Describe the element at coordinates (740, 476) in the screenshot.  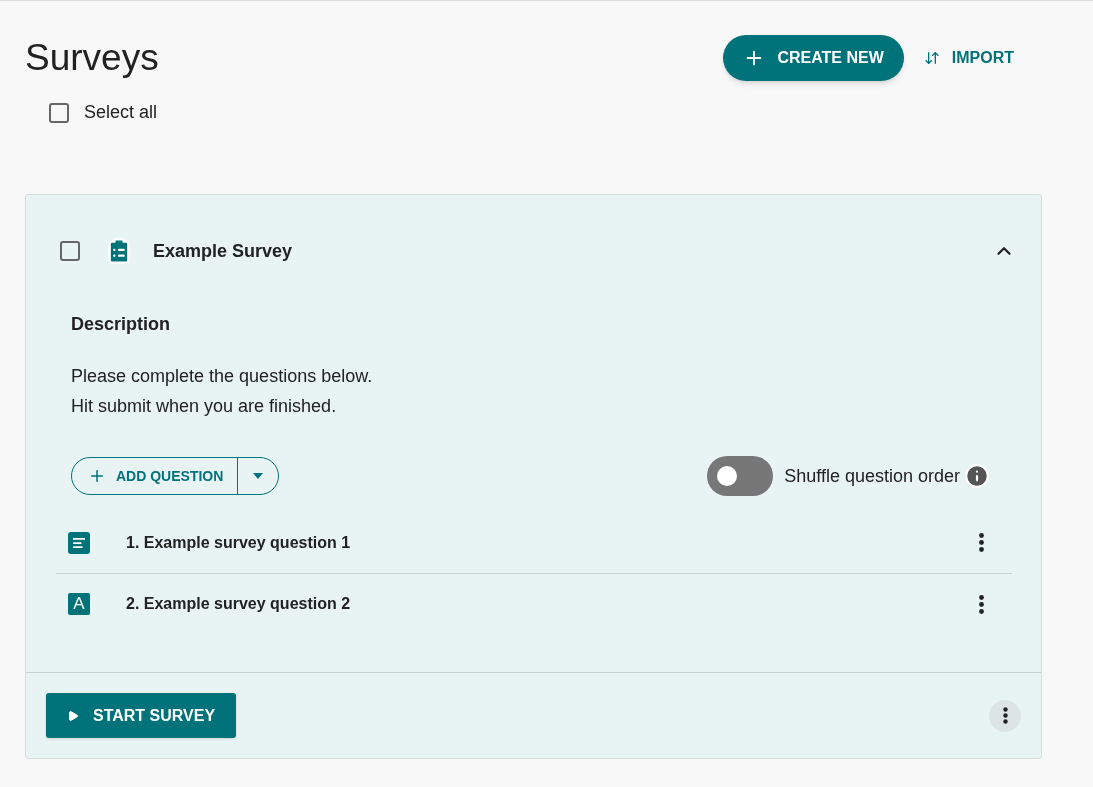
I see `shuffle-toggle` at that location.